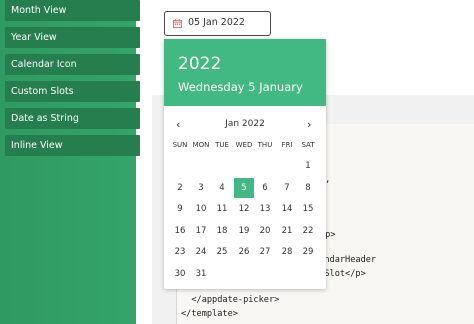 This screenshot has width=474, height=324. Describe the element at coordinates (308, 209) in the screenshot. I see `day-cell: 15` at that location.